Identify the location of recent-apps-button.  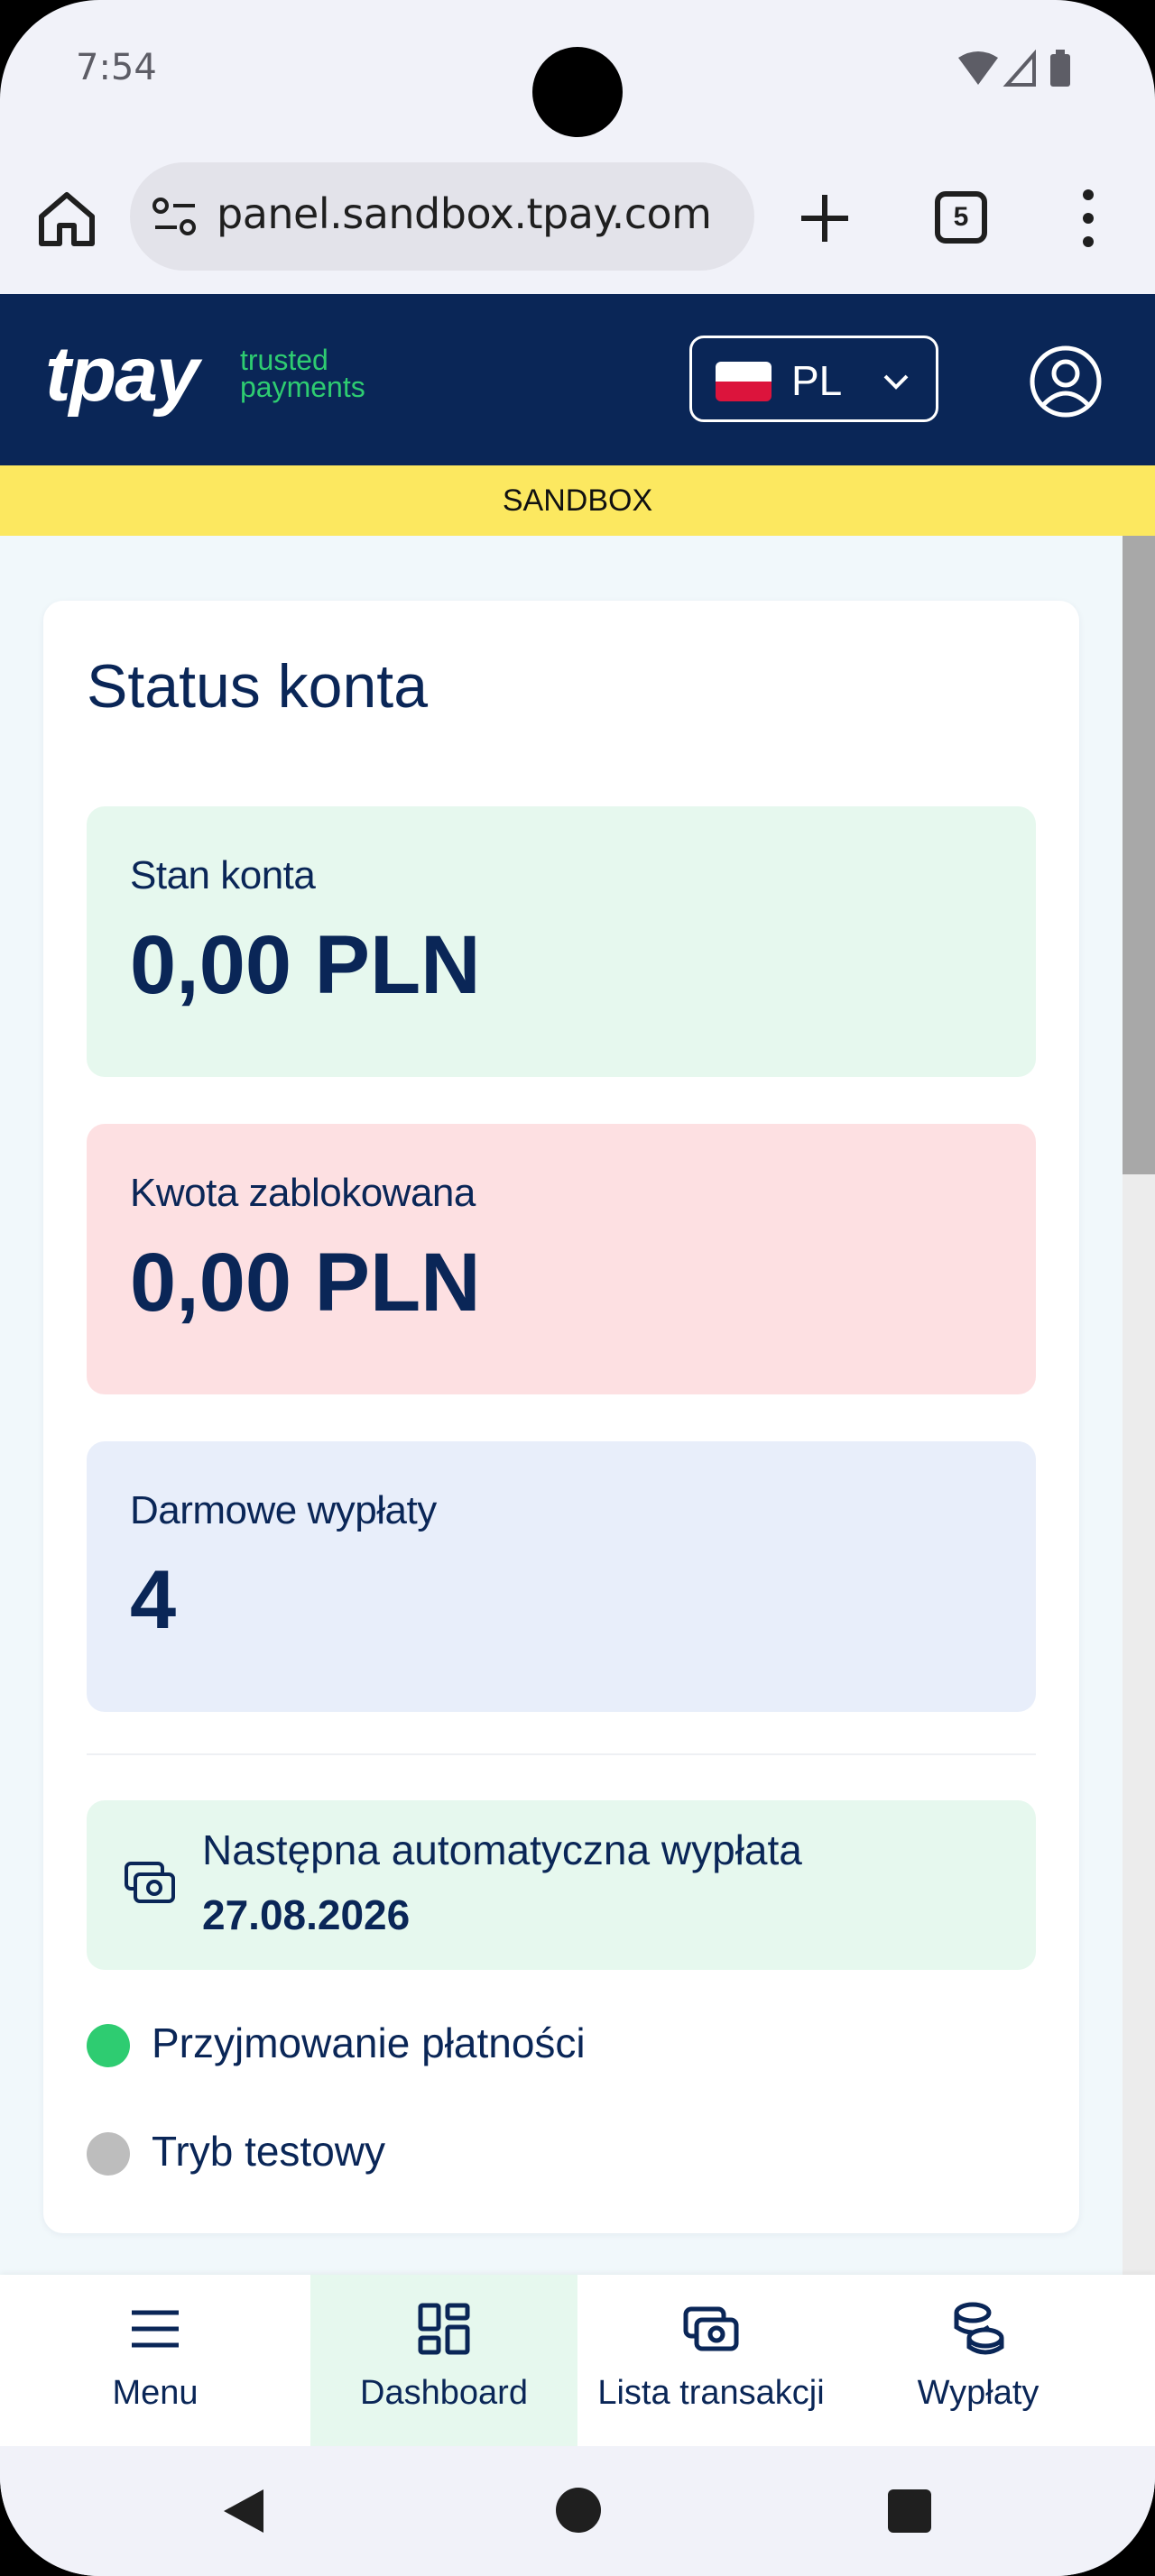
(909, 2511).